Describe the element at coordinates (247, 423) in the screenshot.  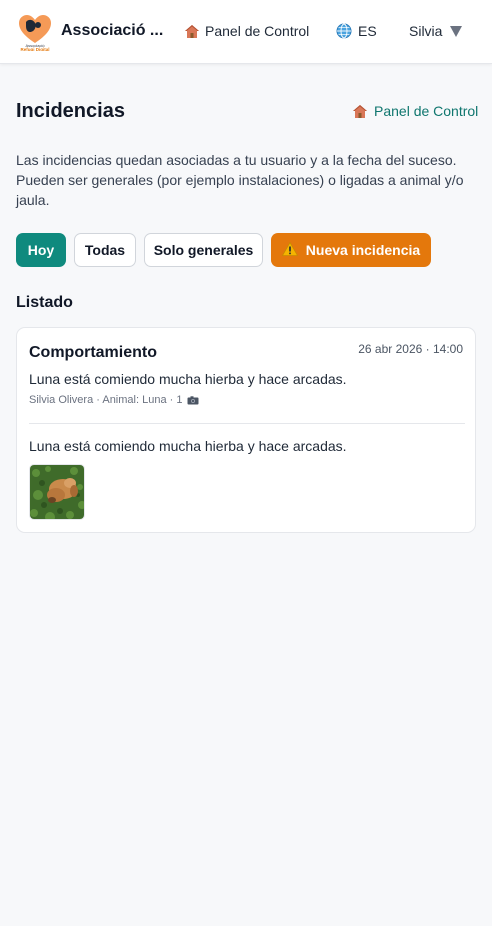
I see `card-divider` at that location.